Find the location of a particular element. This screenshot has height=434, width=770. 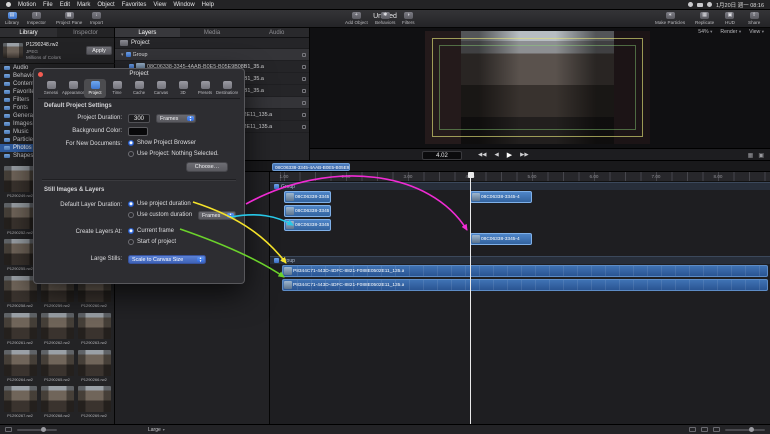

library-thumbnail: P1290263.rw2 is located at coordinates (94, 330).